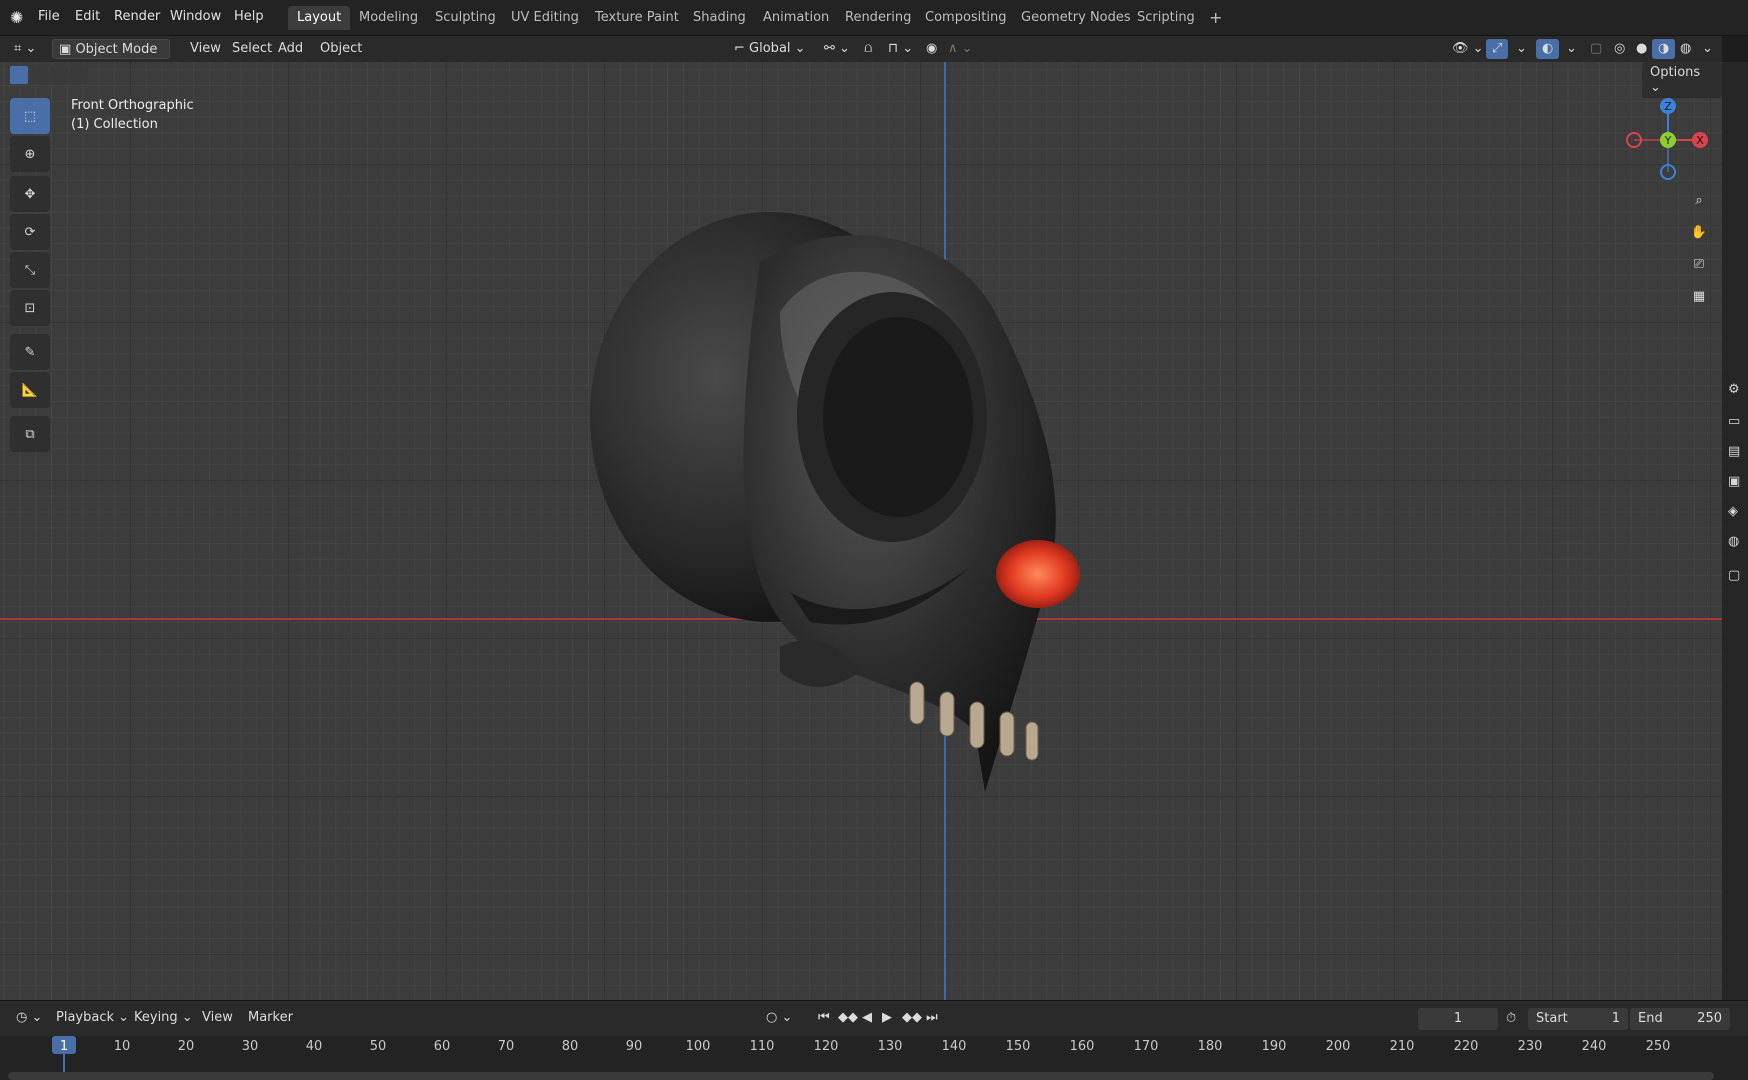  Describe the element at coordinates (1619, 49) in the screenshot. I see `wireframe-shading-icon: ◎` at that location.